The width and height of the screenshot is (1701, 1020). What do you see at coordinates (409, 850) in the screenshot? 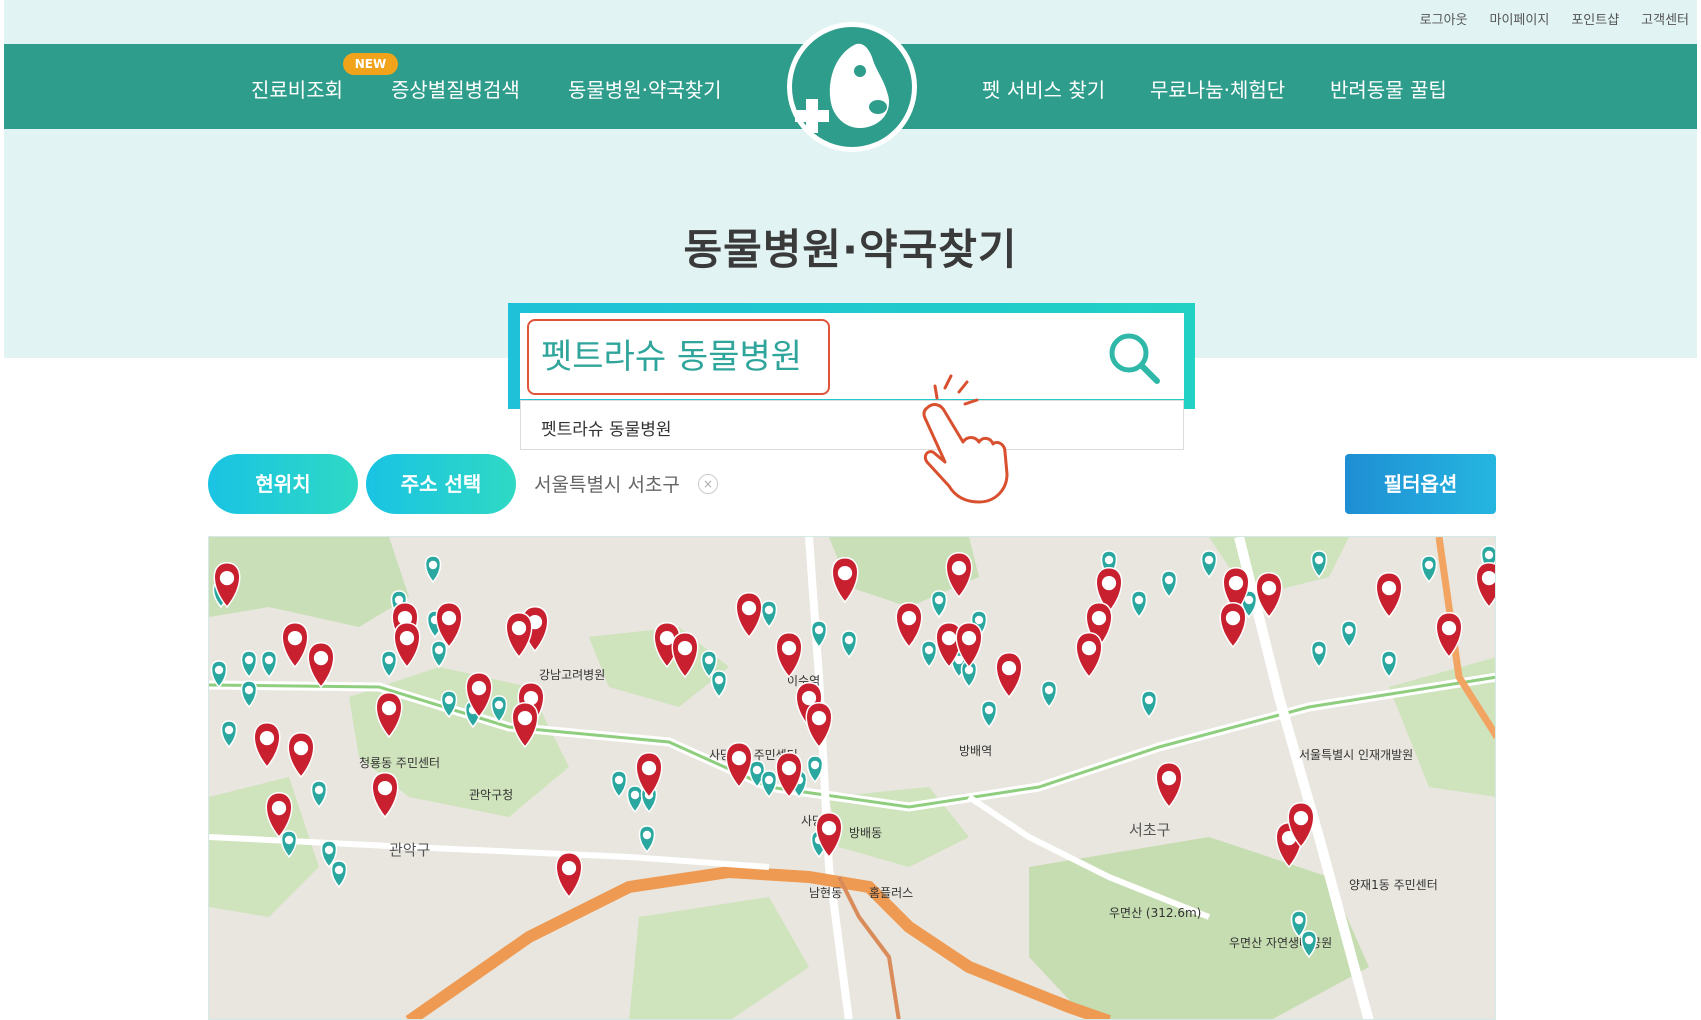
I see `map-label: 관악구` at bounding box center [409, 850].